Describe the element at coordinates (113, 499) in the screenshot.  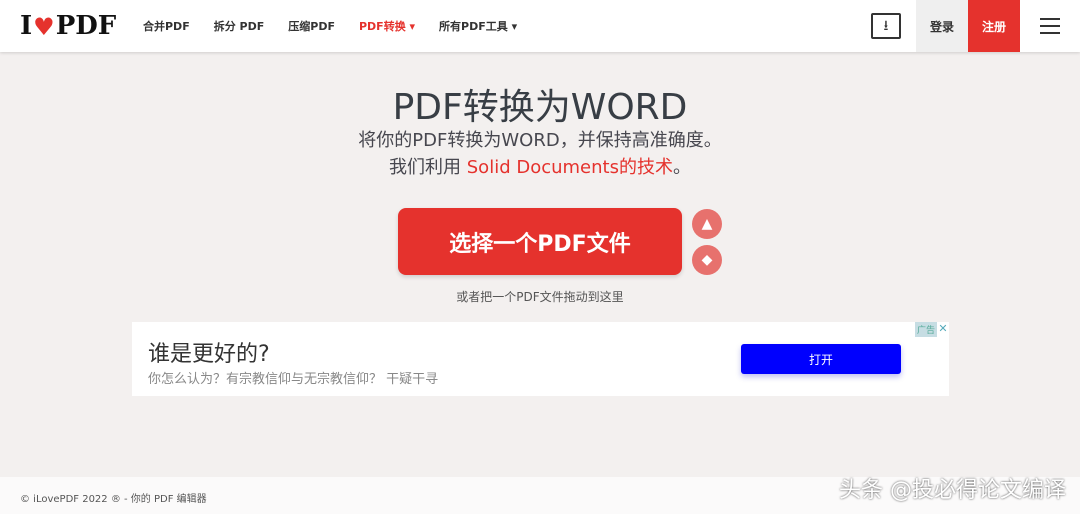
I see `footer-copyright: © iLovePDF 2022 ® - 你的 PDF 编辑器` at that location.